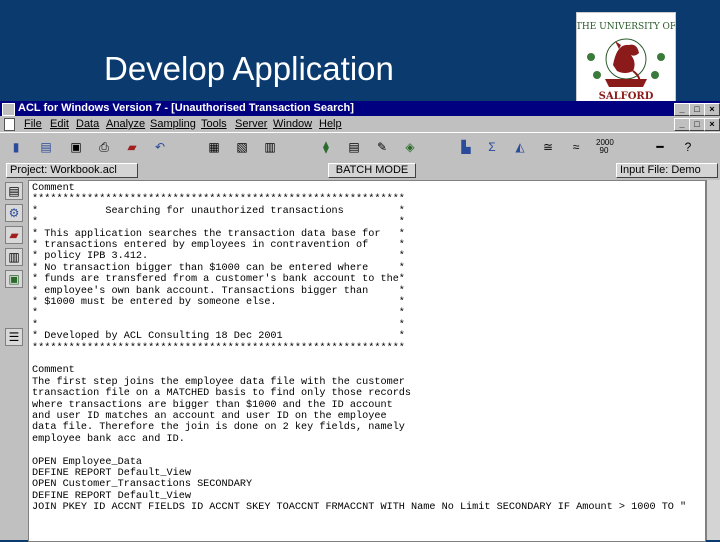 Image resolution: width=720 pixels, height=542 pixels. I want to click on index-icon: ☰, so click(14, 337).